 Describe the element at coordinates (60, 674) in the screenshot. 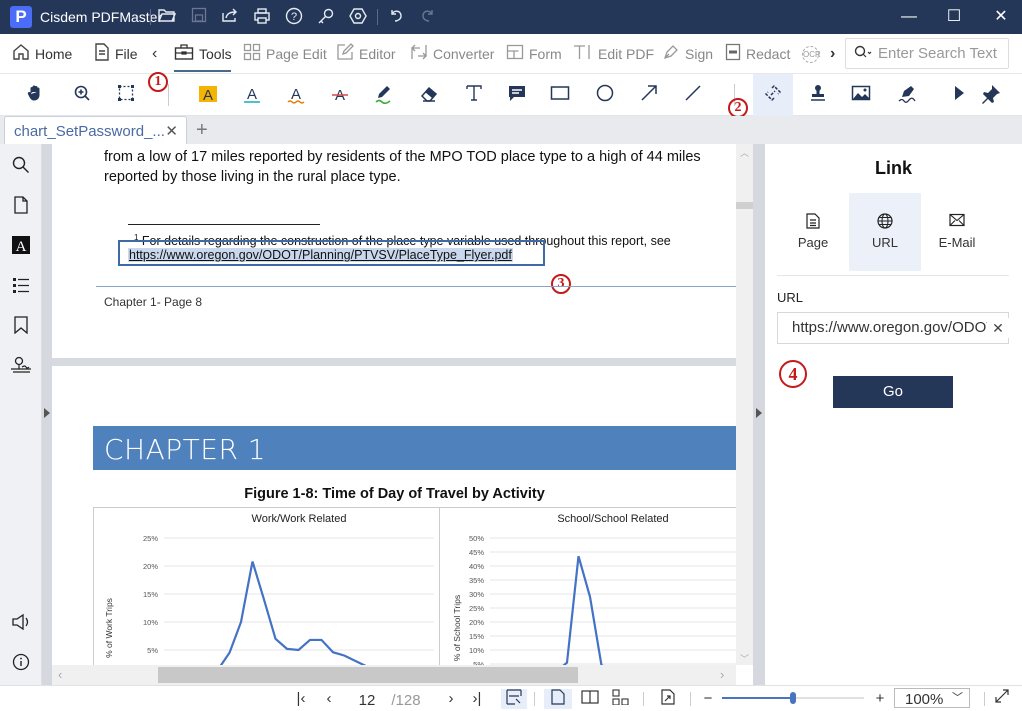

I see `scroll-left-icon: ‹` at that location.